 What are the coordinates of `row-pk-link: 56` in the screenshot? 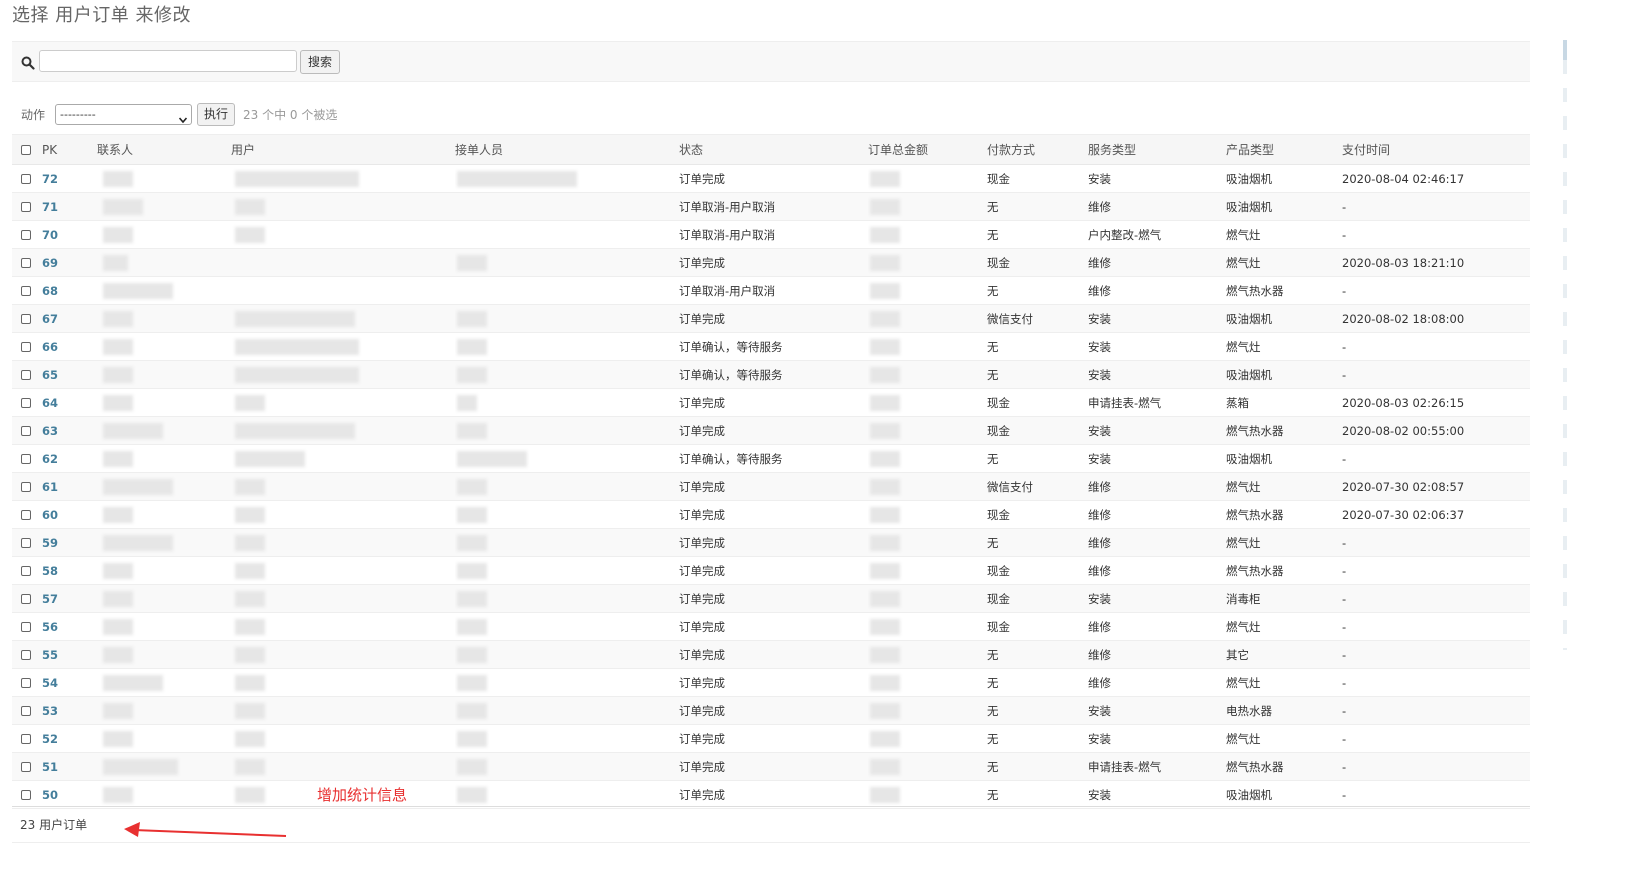 It's located at (50, 627).